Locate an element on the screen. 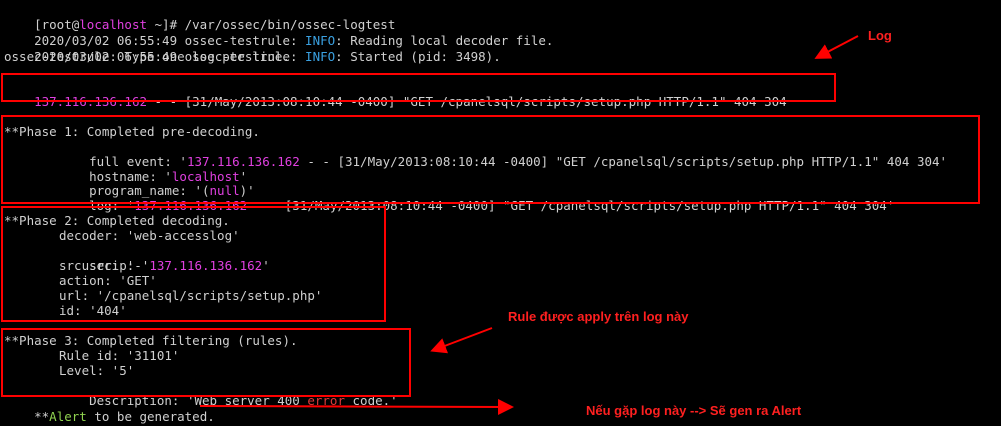  log-note: Log is located at coordinates (880, 35).